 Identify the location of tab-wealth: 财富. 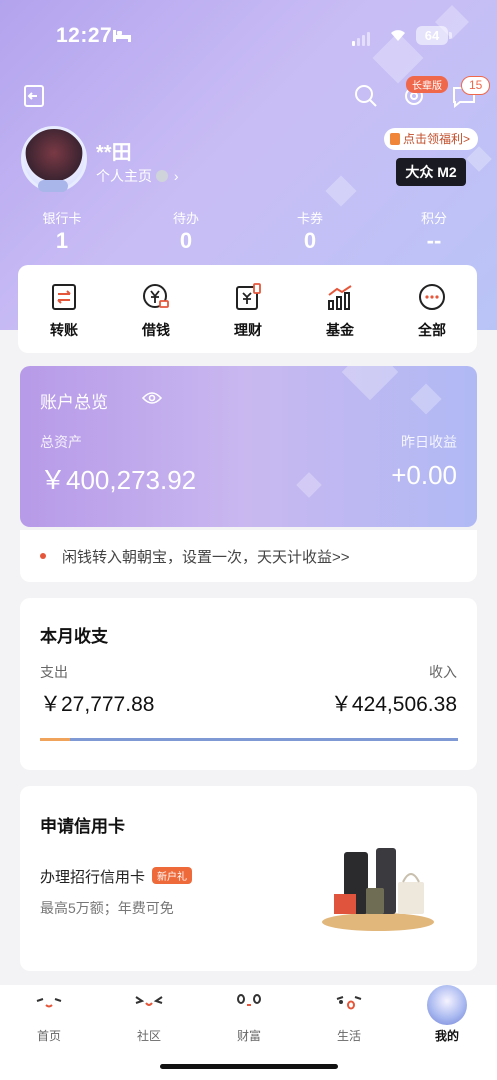
(249, 1014).